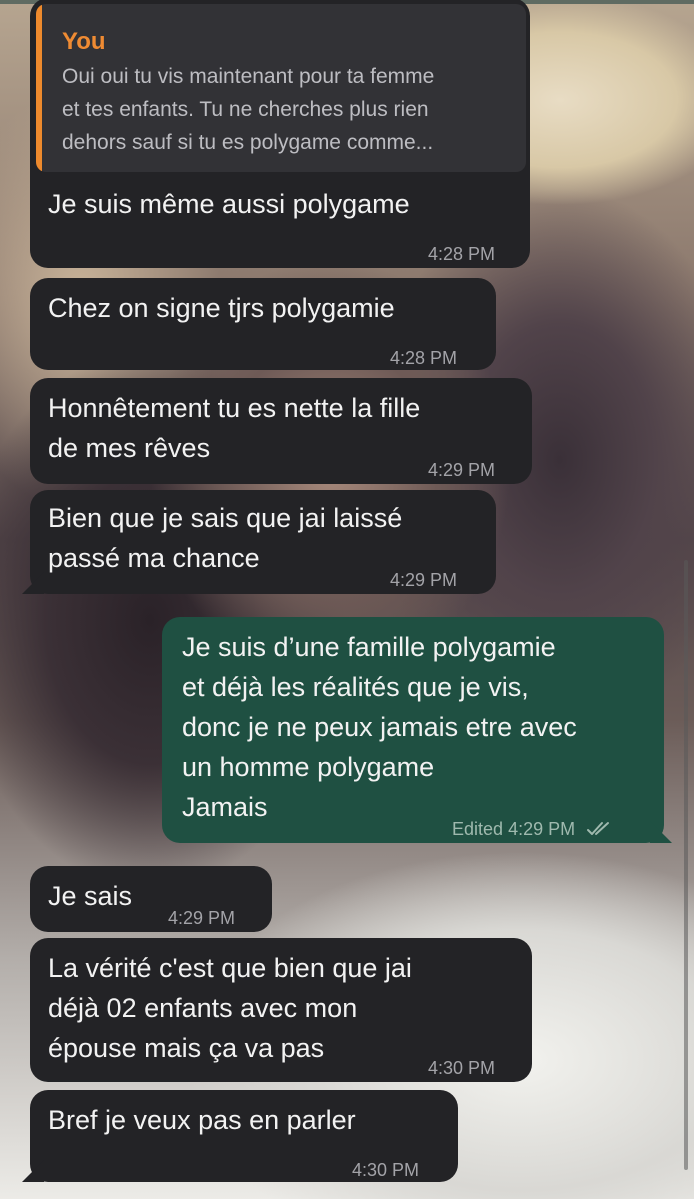  Describe the element at coordinates (600, 831) in the screenshot. I see `double-check-icon` at that location.